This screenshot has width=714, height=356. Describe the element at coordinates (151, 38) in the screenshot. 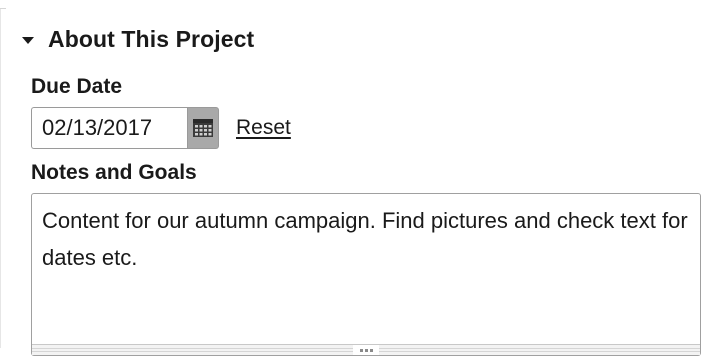

I see `section-title: About This Project` at that location.